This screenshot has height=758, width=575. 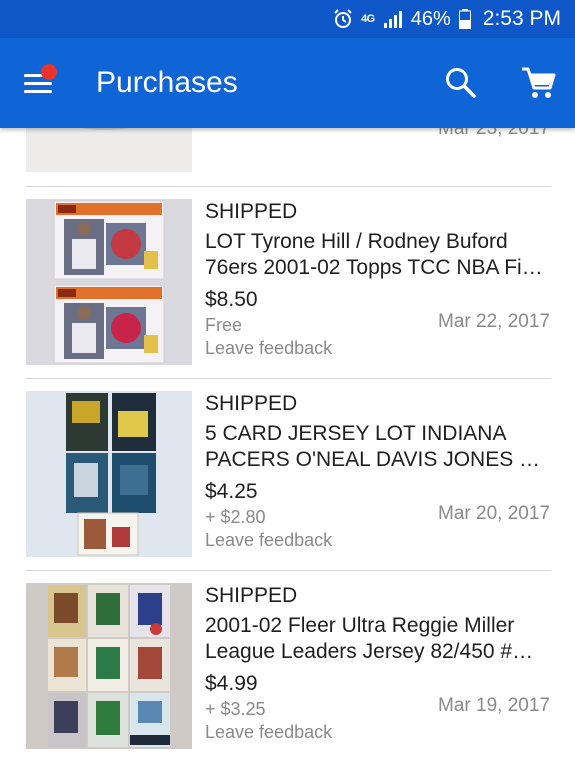 What do you see at coordinates (430, 18) in the screenshot?
I see `battery-percent: 46%` at bounding box center [430, 18].